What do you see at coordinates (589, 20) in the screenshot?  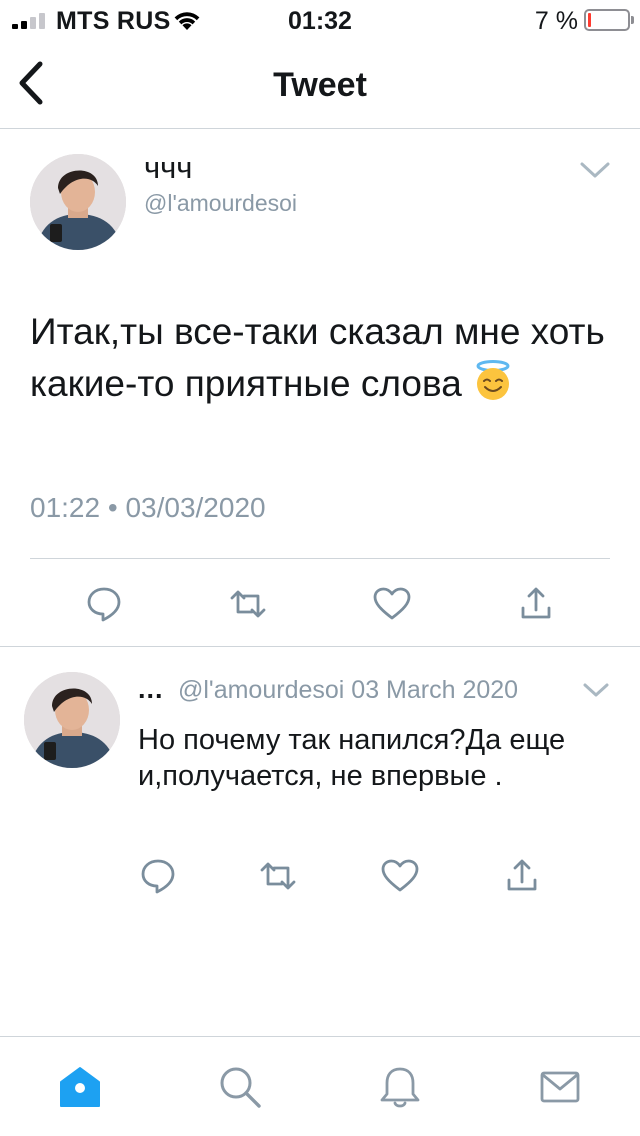 I see `battery-level` at bounding box center [589, 20].